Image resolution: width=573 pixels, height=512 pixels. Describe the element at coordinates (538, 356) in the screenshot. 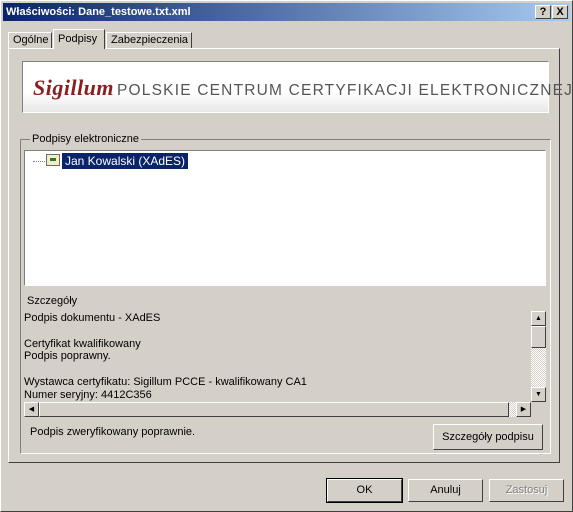

I see `details-vertical-scrollbar: ▲ ▼` at that location.